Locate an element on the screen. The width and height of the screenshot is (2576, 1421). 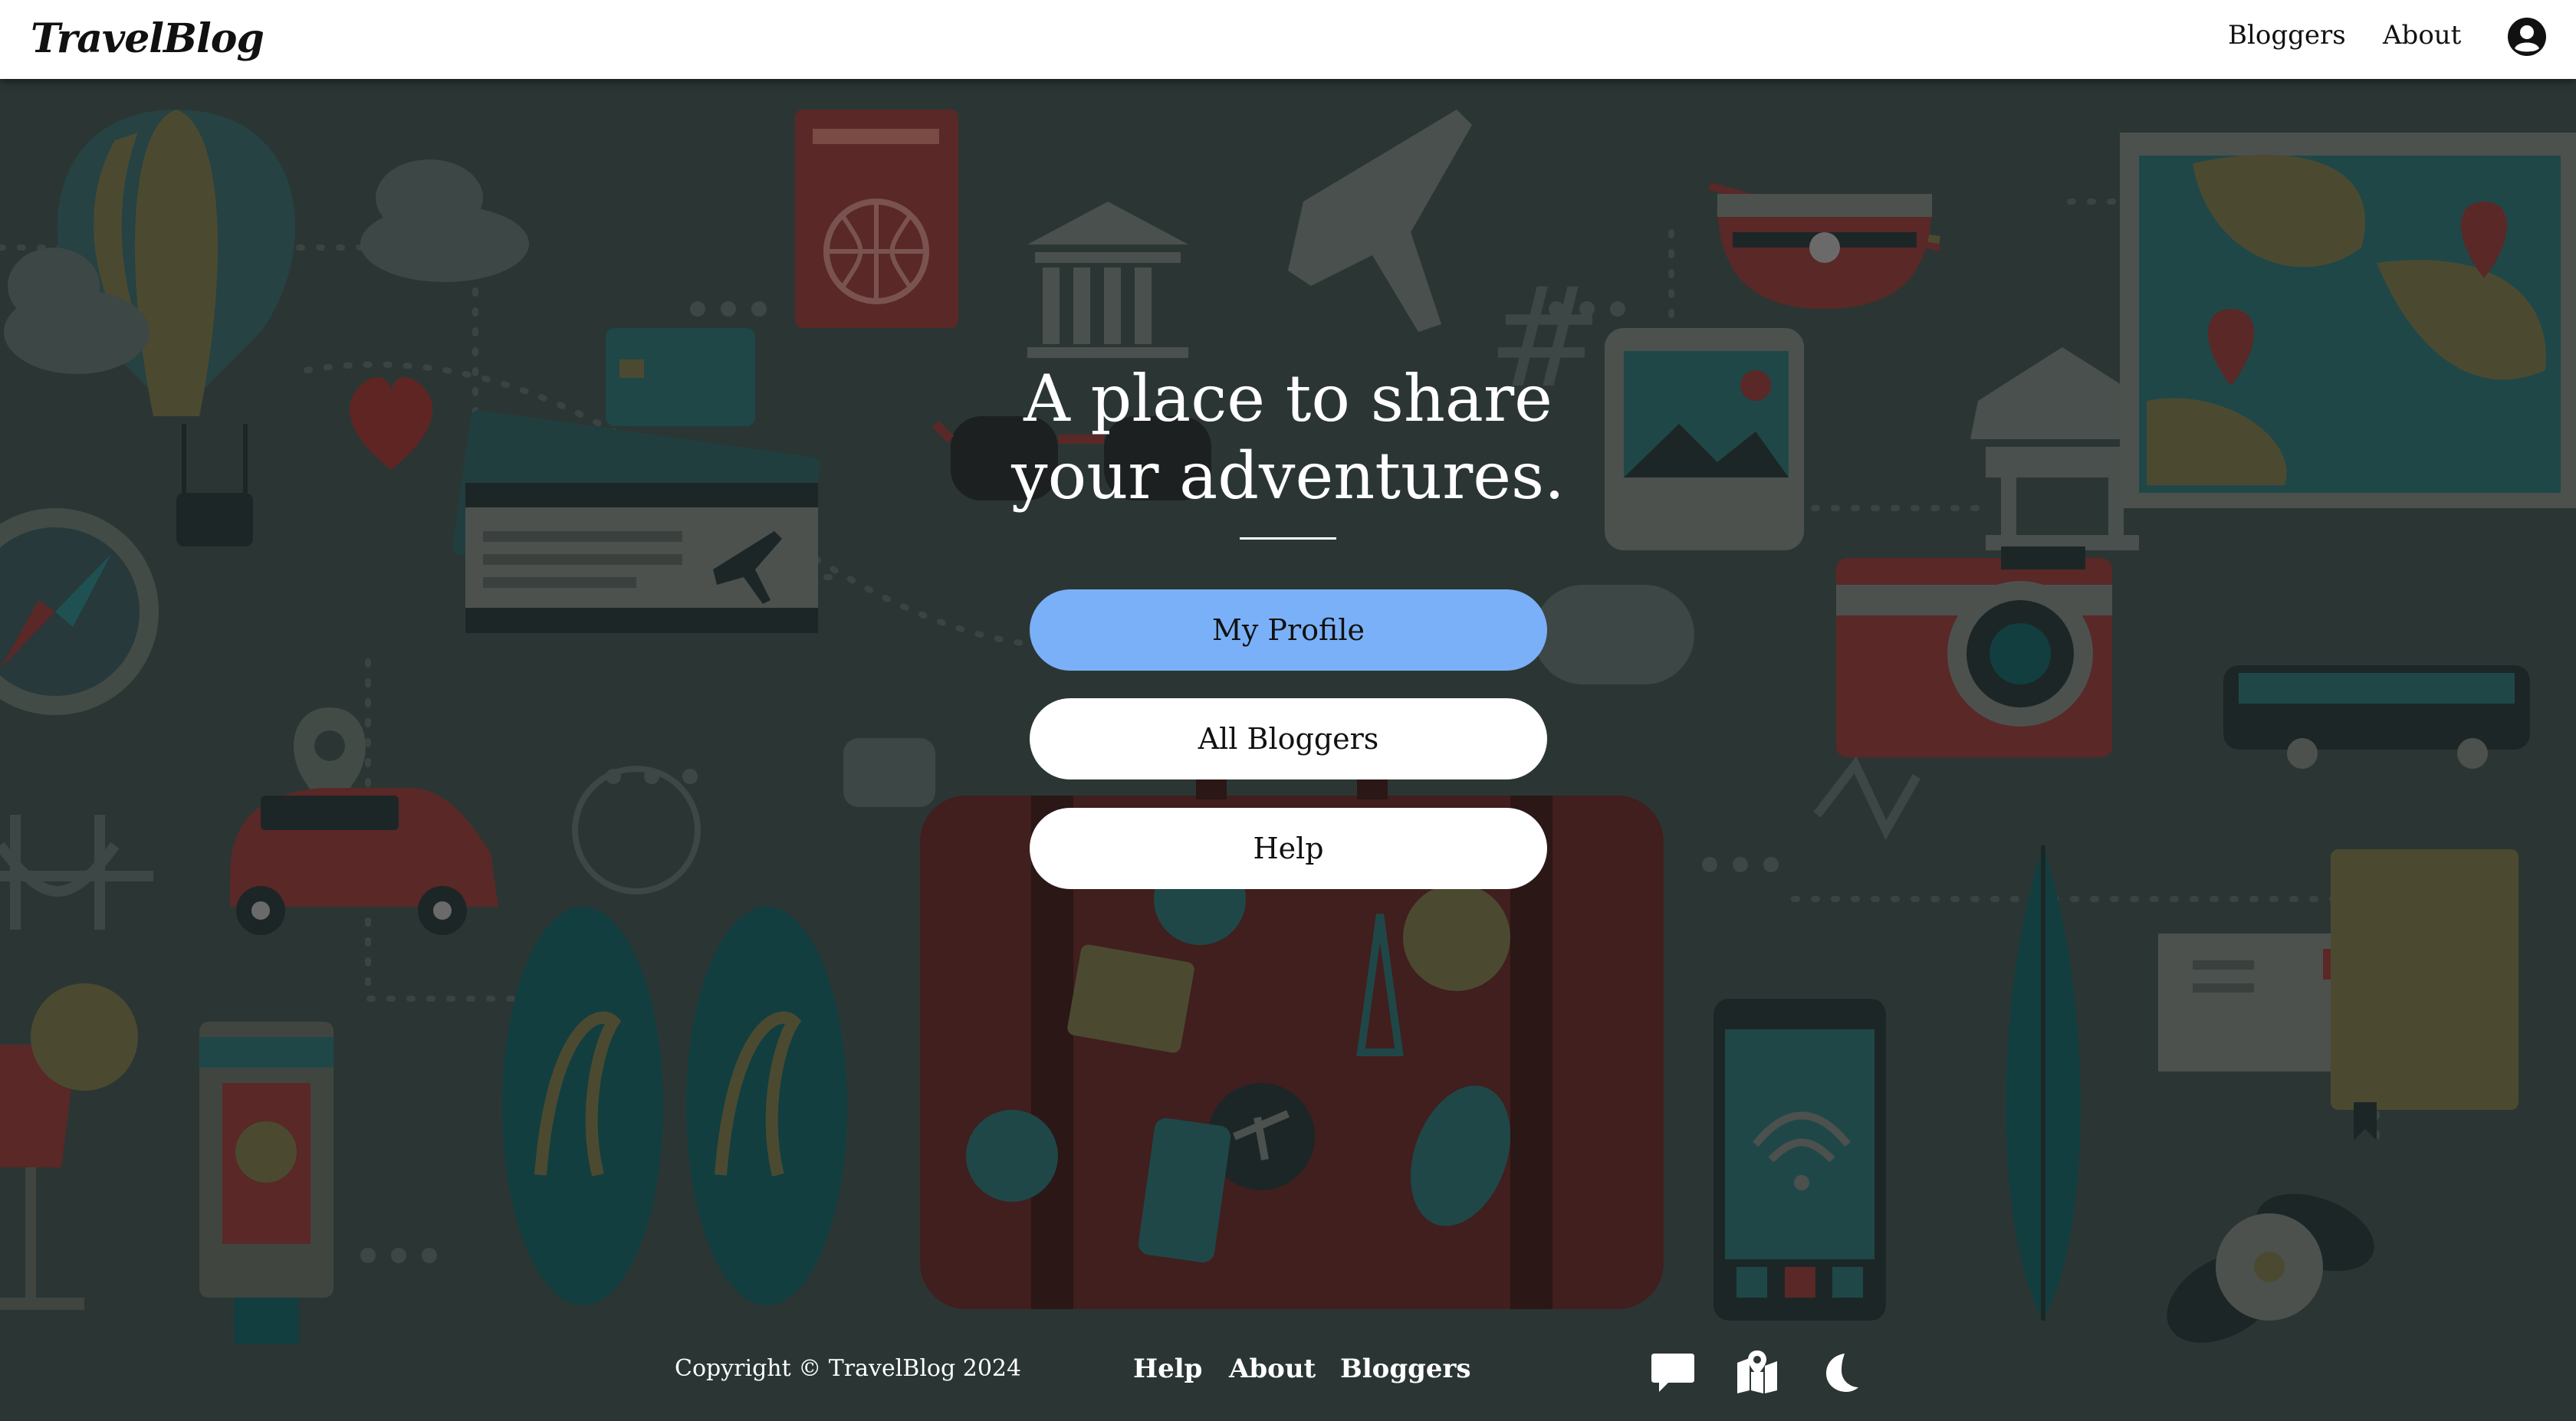
hero-headline: A place to share your adventures. is located at coordinates (1288, 437).